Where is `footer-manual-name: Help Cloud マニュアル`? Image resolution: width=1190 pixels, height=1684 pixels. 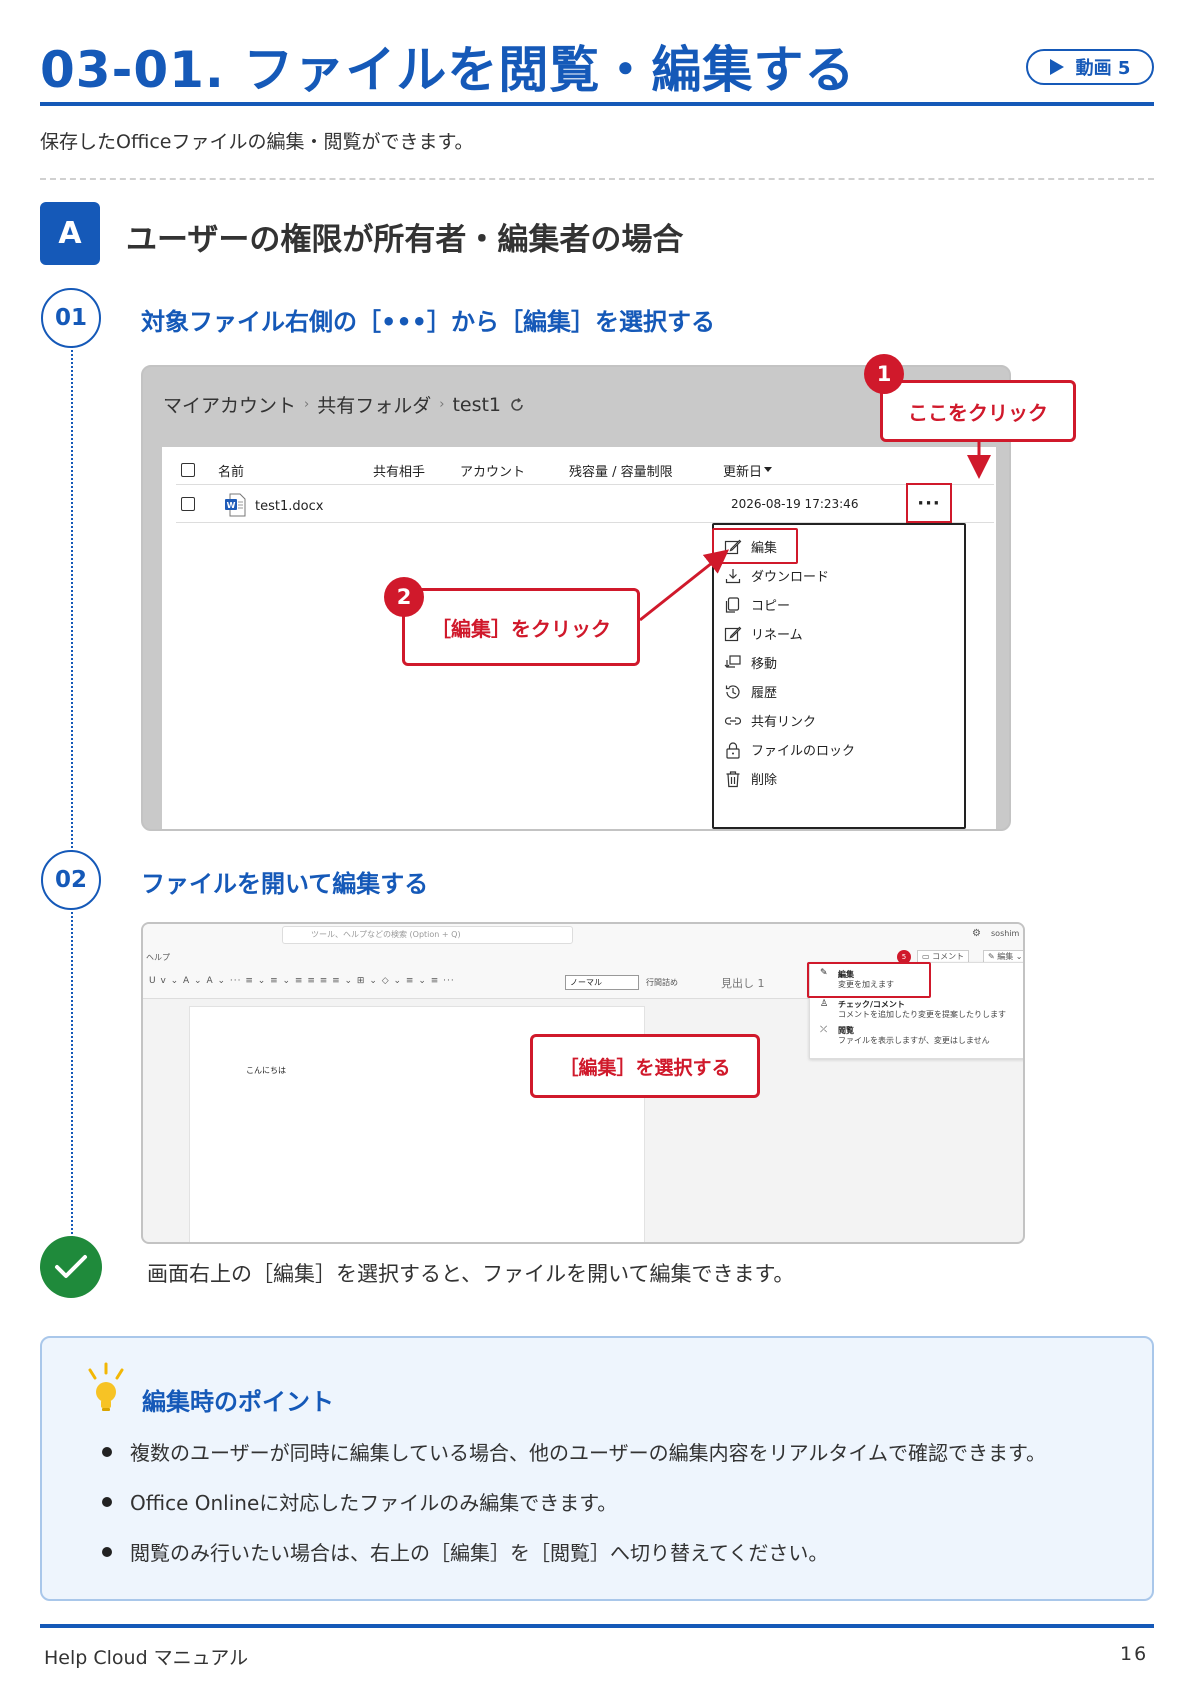 footer-manual-name: Help Cloud マニュアル is located at coordinates (146, 1658).